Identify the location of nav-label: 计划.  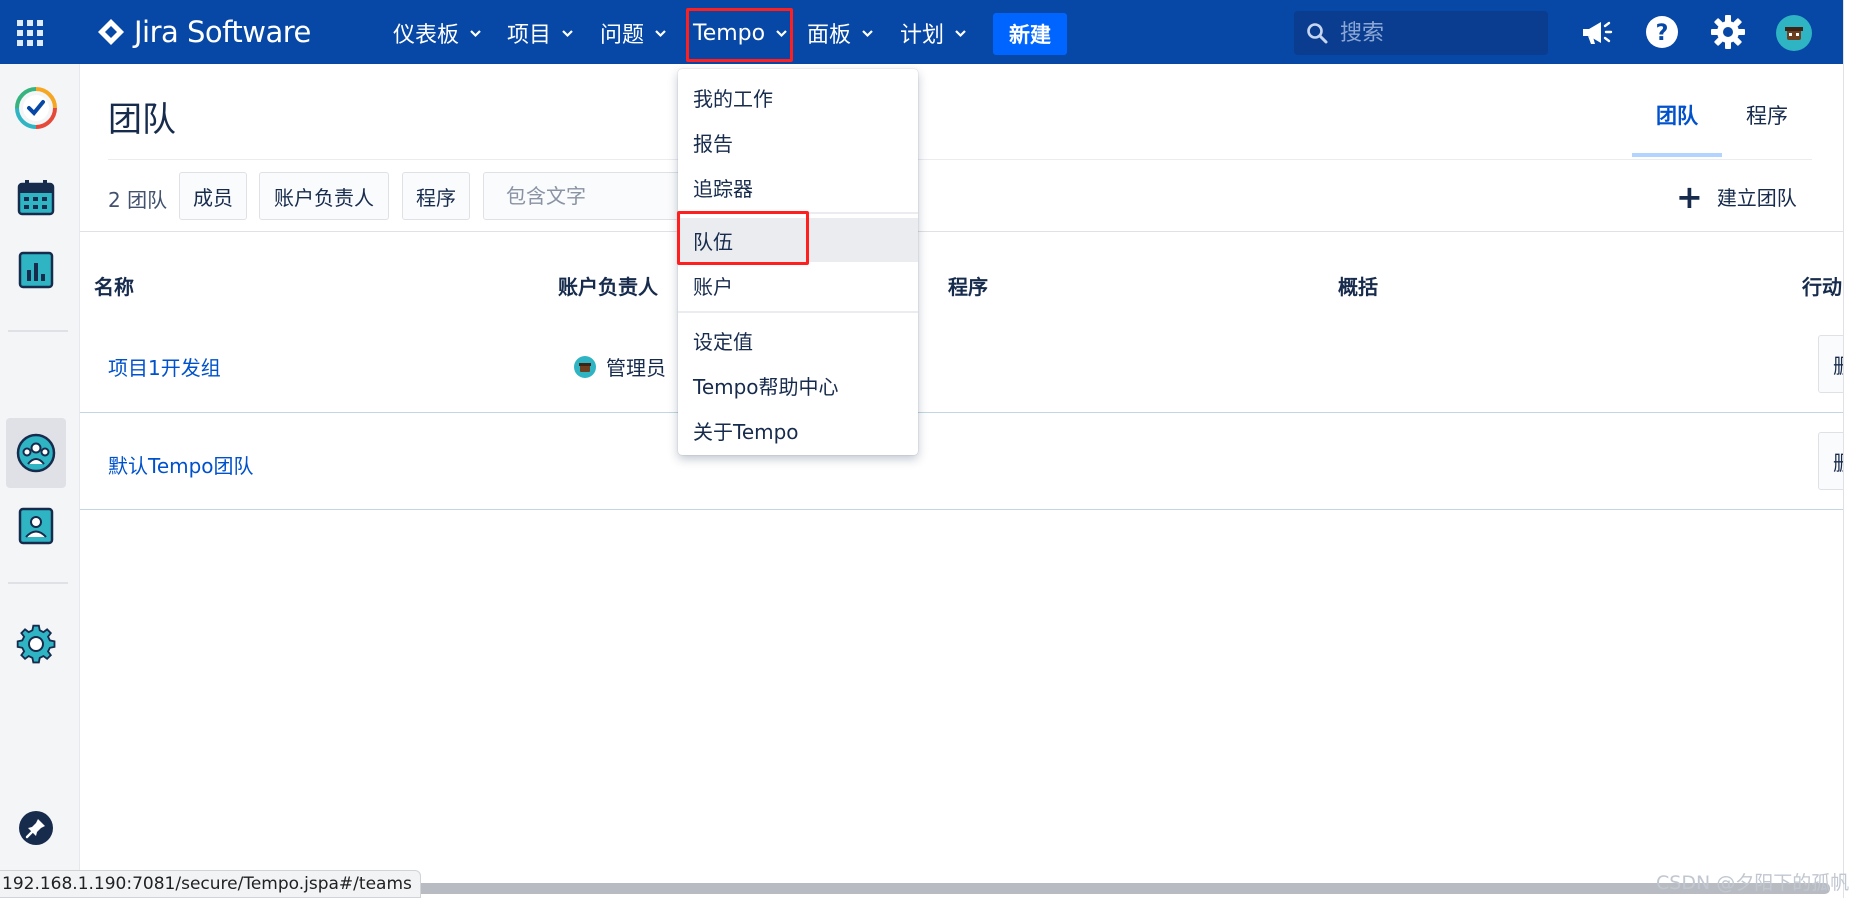
(922, 35).